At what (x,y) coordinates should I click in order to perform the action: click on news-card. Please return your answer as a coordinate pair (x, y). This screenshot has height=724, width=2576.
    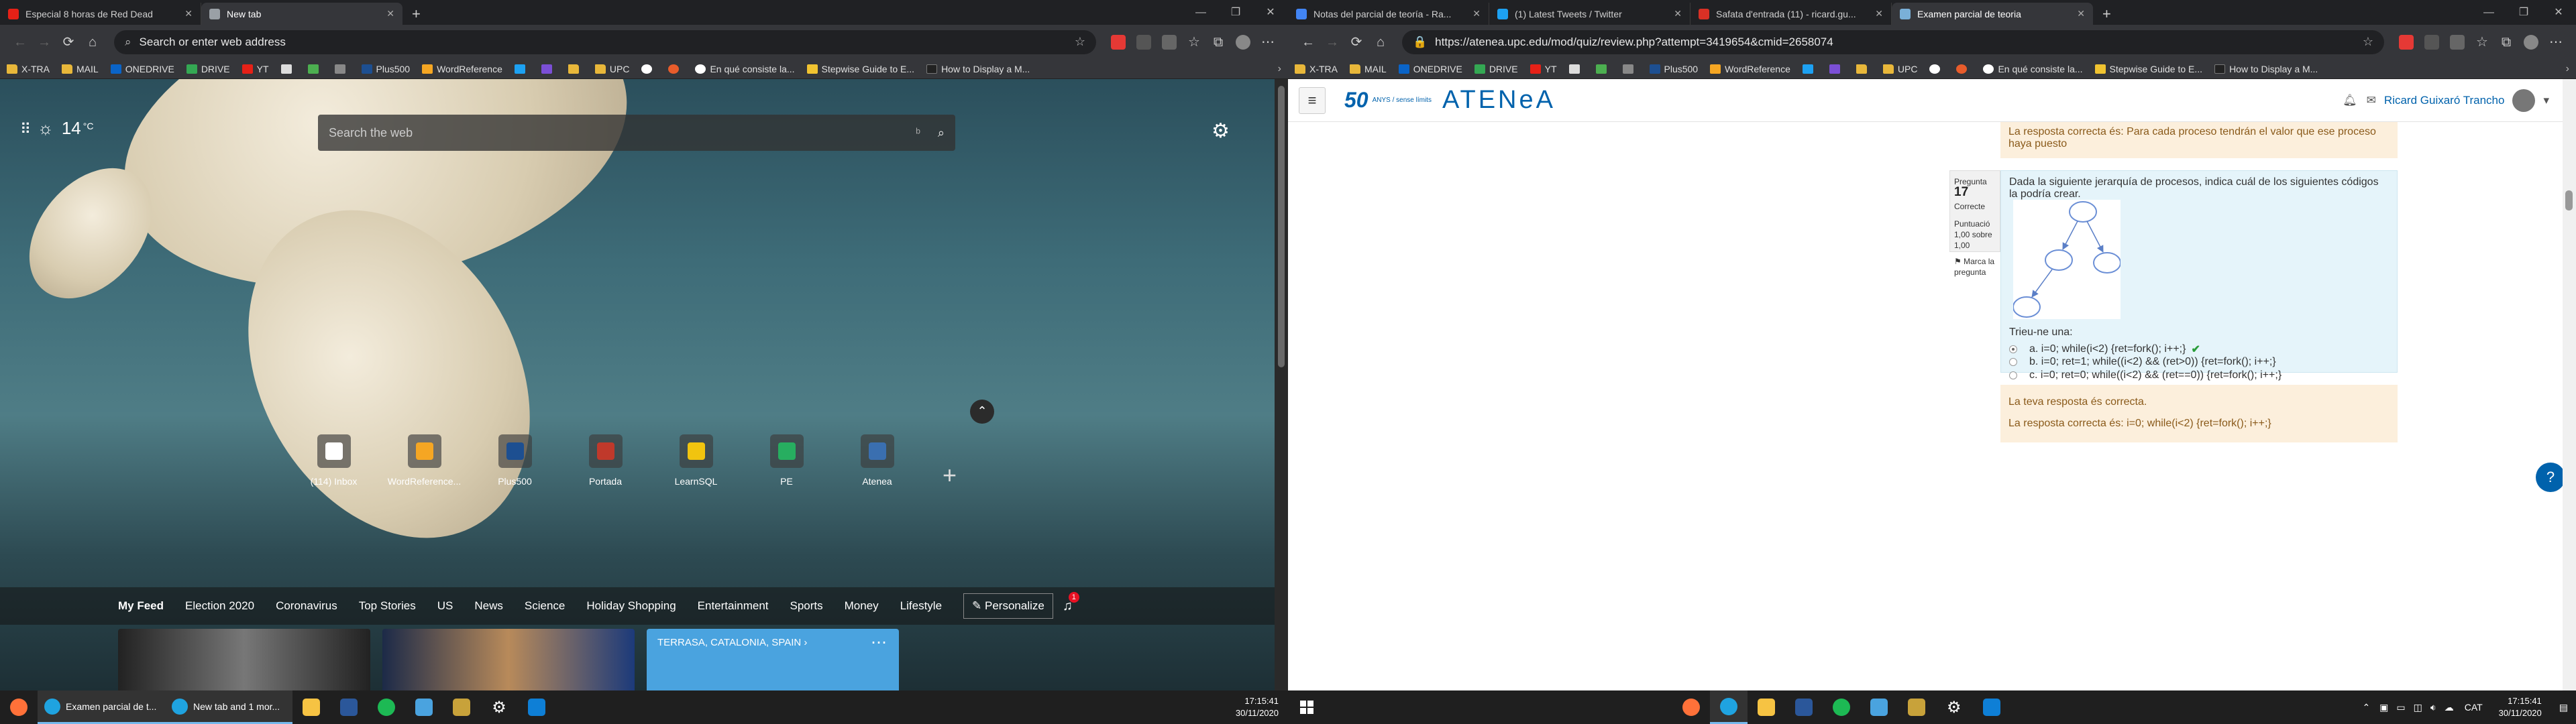
    Looking at the image, I should click on (244, 659).